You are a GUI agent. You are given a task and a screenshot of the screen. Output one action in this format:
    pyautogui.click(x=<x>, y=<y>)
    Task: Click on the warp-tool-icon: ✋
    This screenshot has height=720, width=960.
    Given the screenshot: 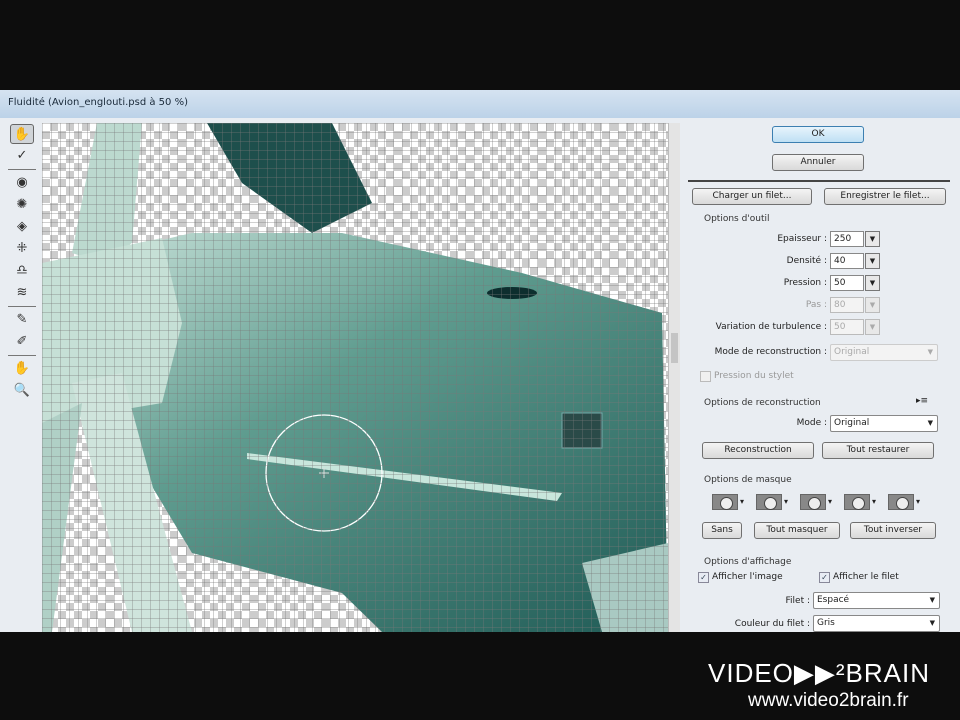 What is the action you would take?
    pyautogui.click(x=22, y=134)
    